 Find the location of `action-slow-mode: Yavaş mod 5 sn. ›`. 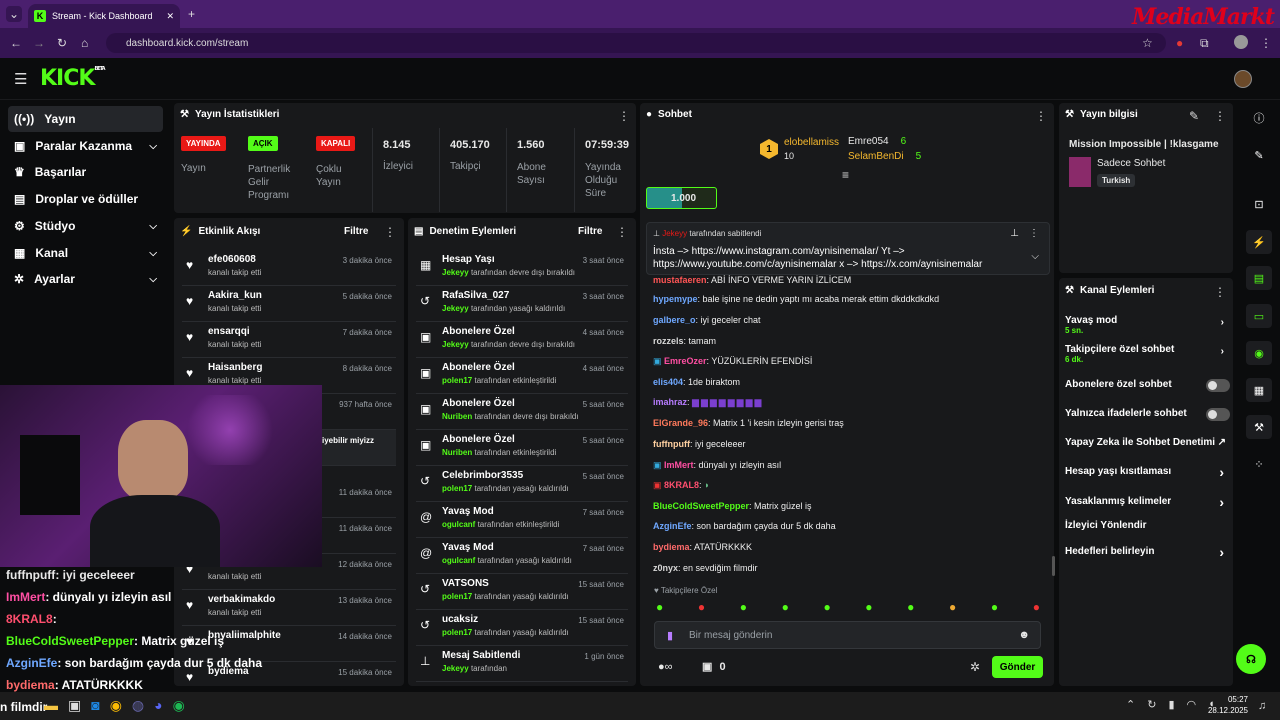

action-slow-mode: Yavaş mod 5 sn. › is located at coordinates (1147, 325).